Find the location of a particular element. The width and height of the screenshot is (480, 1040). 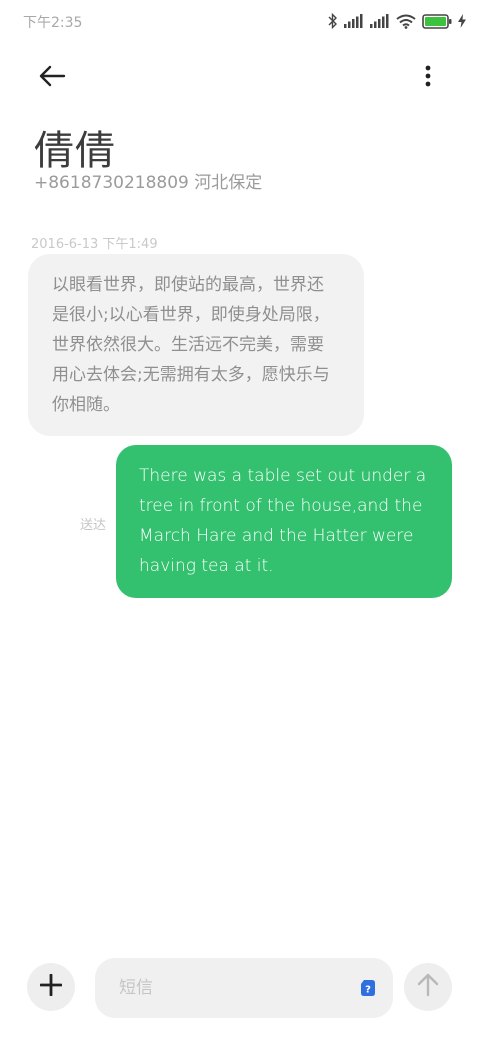

status-bar: 下午2:35 is located at coordinates (240, 22).